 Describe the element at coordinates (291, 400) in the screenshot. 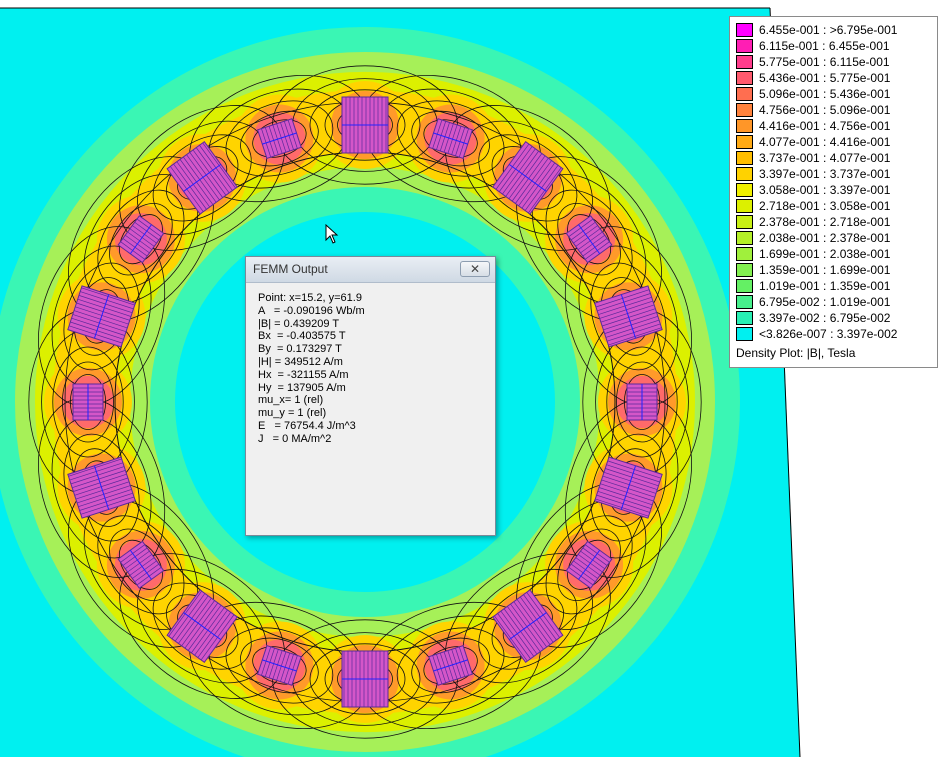

I see `output-line: mu_x= 1 (rel)` at that location.